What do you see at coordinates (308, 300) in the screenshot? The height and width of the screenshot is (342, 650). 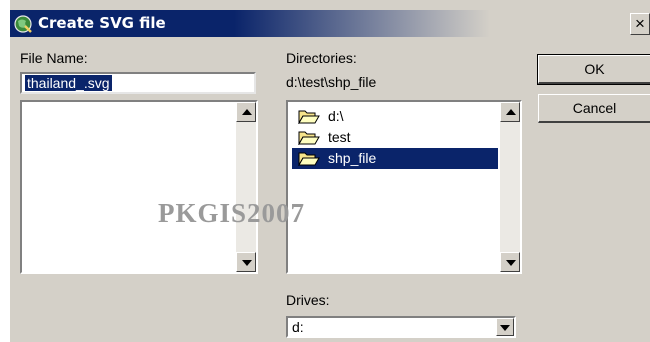 I see `drives-label: Drives:` at bounding box center [308, 300].